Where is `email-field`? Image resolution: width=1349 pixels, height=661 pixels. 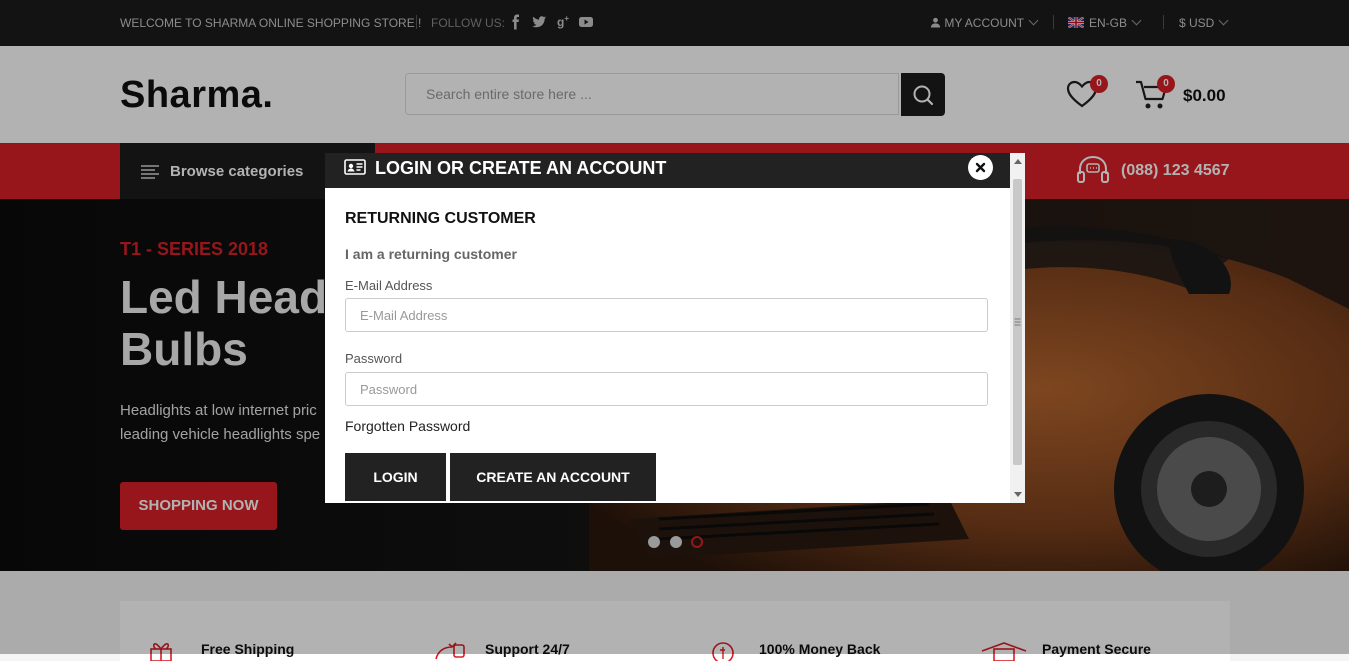
email-field is located at coordinates (660, 315).